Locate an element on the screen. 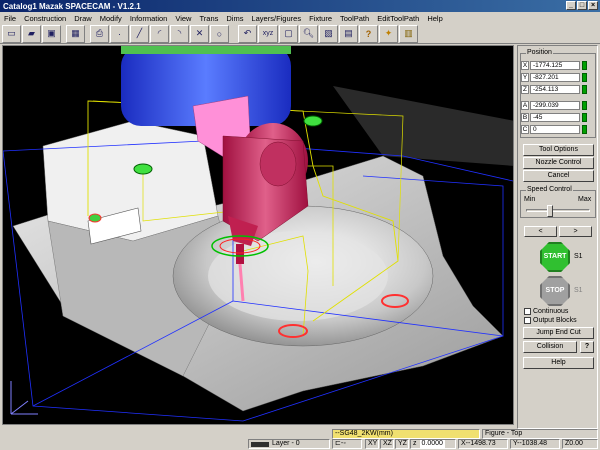 The height and width of the screenshot is (450, 600). cross-icon: ✕ is located at coordinates (199, 33).